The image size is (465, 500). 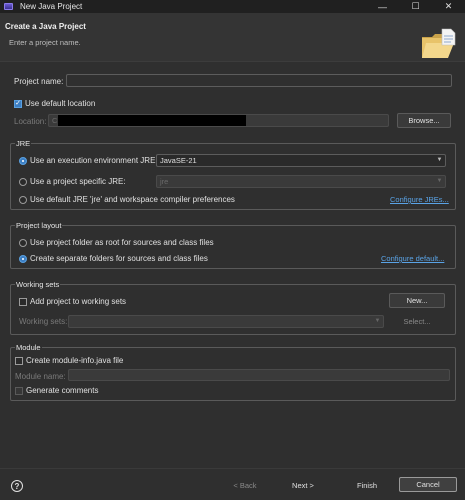 What do you see at coordinates (23, 143) in the screenshot?
I see `jre-group-title: JRE` at bounding box center [23, 143].